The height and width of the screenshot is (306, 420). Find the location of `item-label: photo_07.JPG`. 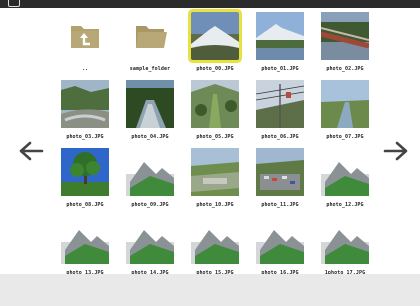

item-label: photo_07.JPG is located at coordinates (345, 137).